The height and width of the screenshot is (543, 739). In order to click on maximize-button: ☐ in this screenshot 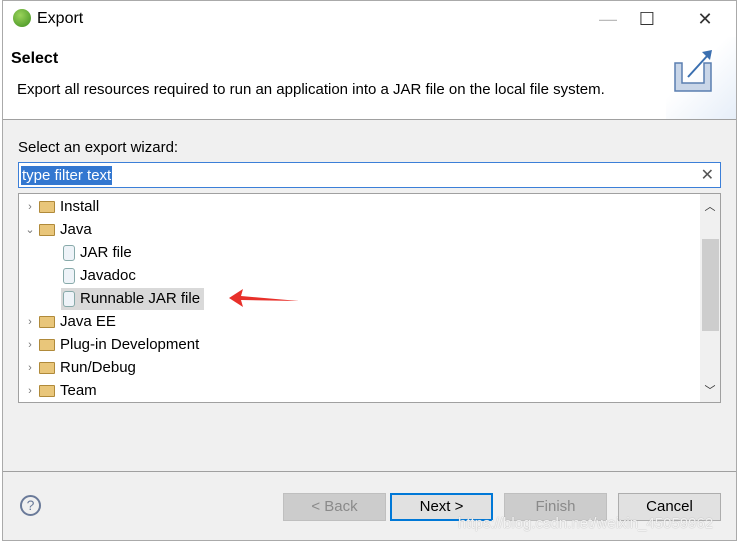, I will do `click(647, 19)`.